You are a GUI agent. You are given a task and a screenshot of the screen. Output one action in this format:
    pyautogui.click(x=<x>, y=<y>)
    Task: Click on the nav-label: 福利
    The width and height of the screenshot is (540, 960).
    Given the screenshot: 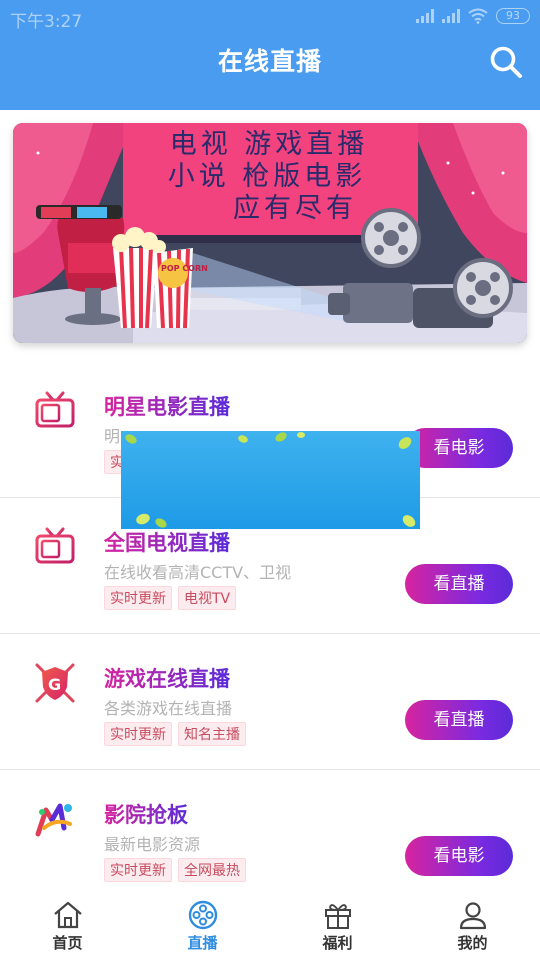 What is the action you would take?
    pyautogui.click(x=337, y=943)
    